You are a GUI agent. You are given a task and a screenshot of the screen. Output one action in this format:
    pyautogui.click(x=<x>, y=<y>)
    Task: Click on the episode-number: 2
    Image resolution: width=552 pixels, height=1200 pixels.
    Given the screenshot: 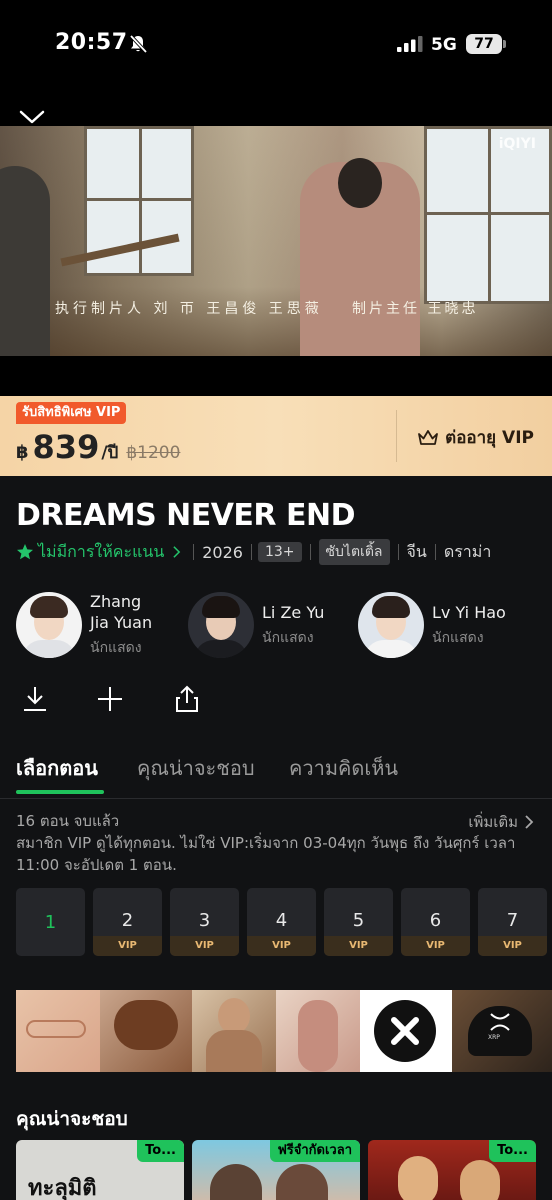 What is the action you would take?
    pyautogui.click(x=127, y=920)
    